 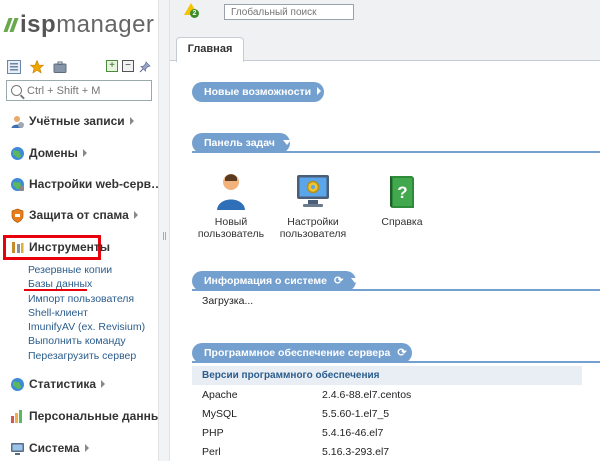 What do you see at coordinates (295, 414) in the screenshot?
I see `table-row: MySQL 5.5.60-1.el7_5` at bounding box center [295, 414].